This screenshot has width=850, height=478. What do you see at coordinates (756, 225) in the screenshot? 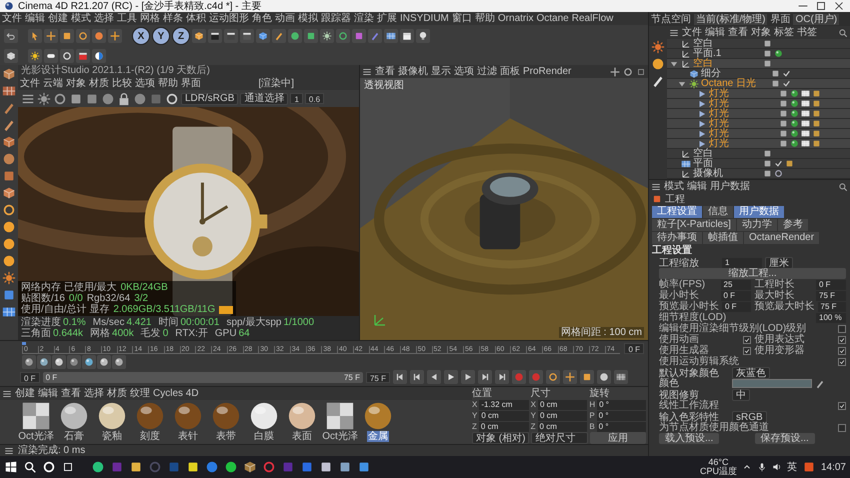
I see `tab: 动力学` at bounding box center [756, 225].